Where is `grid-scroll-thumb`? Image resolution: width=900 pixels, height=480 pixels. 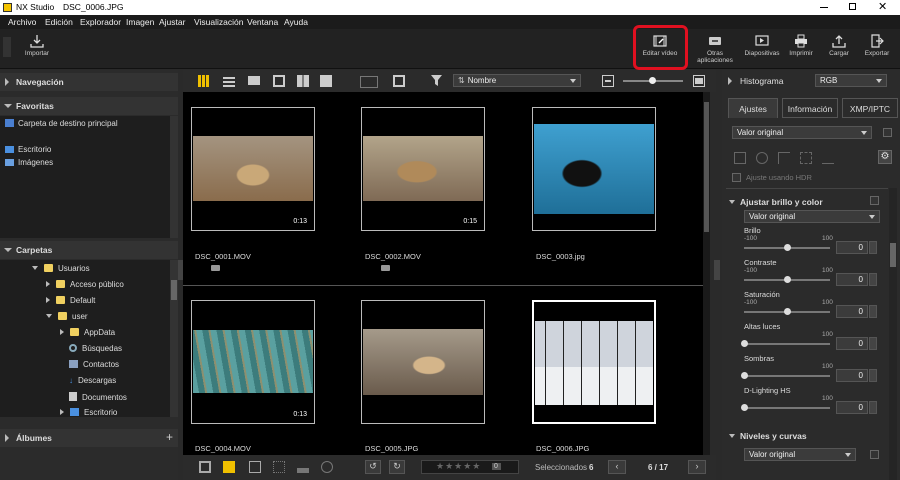
grid-scroll-thumb is located at coordinates (706, 167).